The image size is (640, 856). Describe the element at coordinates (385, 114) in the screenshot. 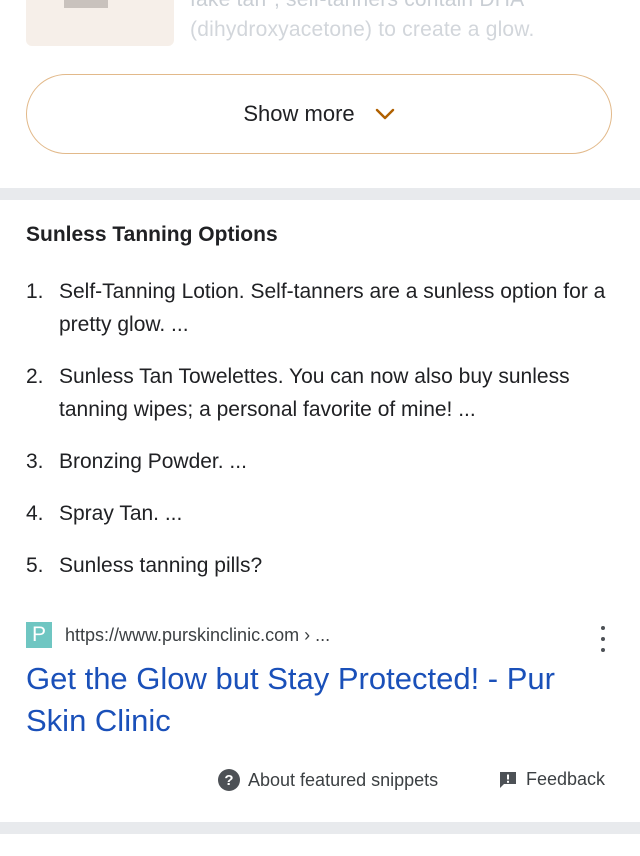

I see `chevron-down-icon` at that location.